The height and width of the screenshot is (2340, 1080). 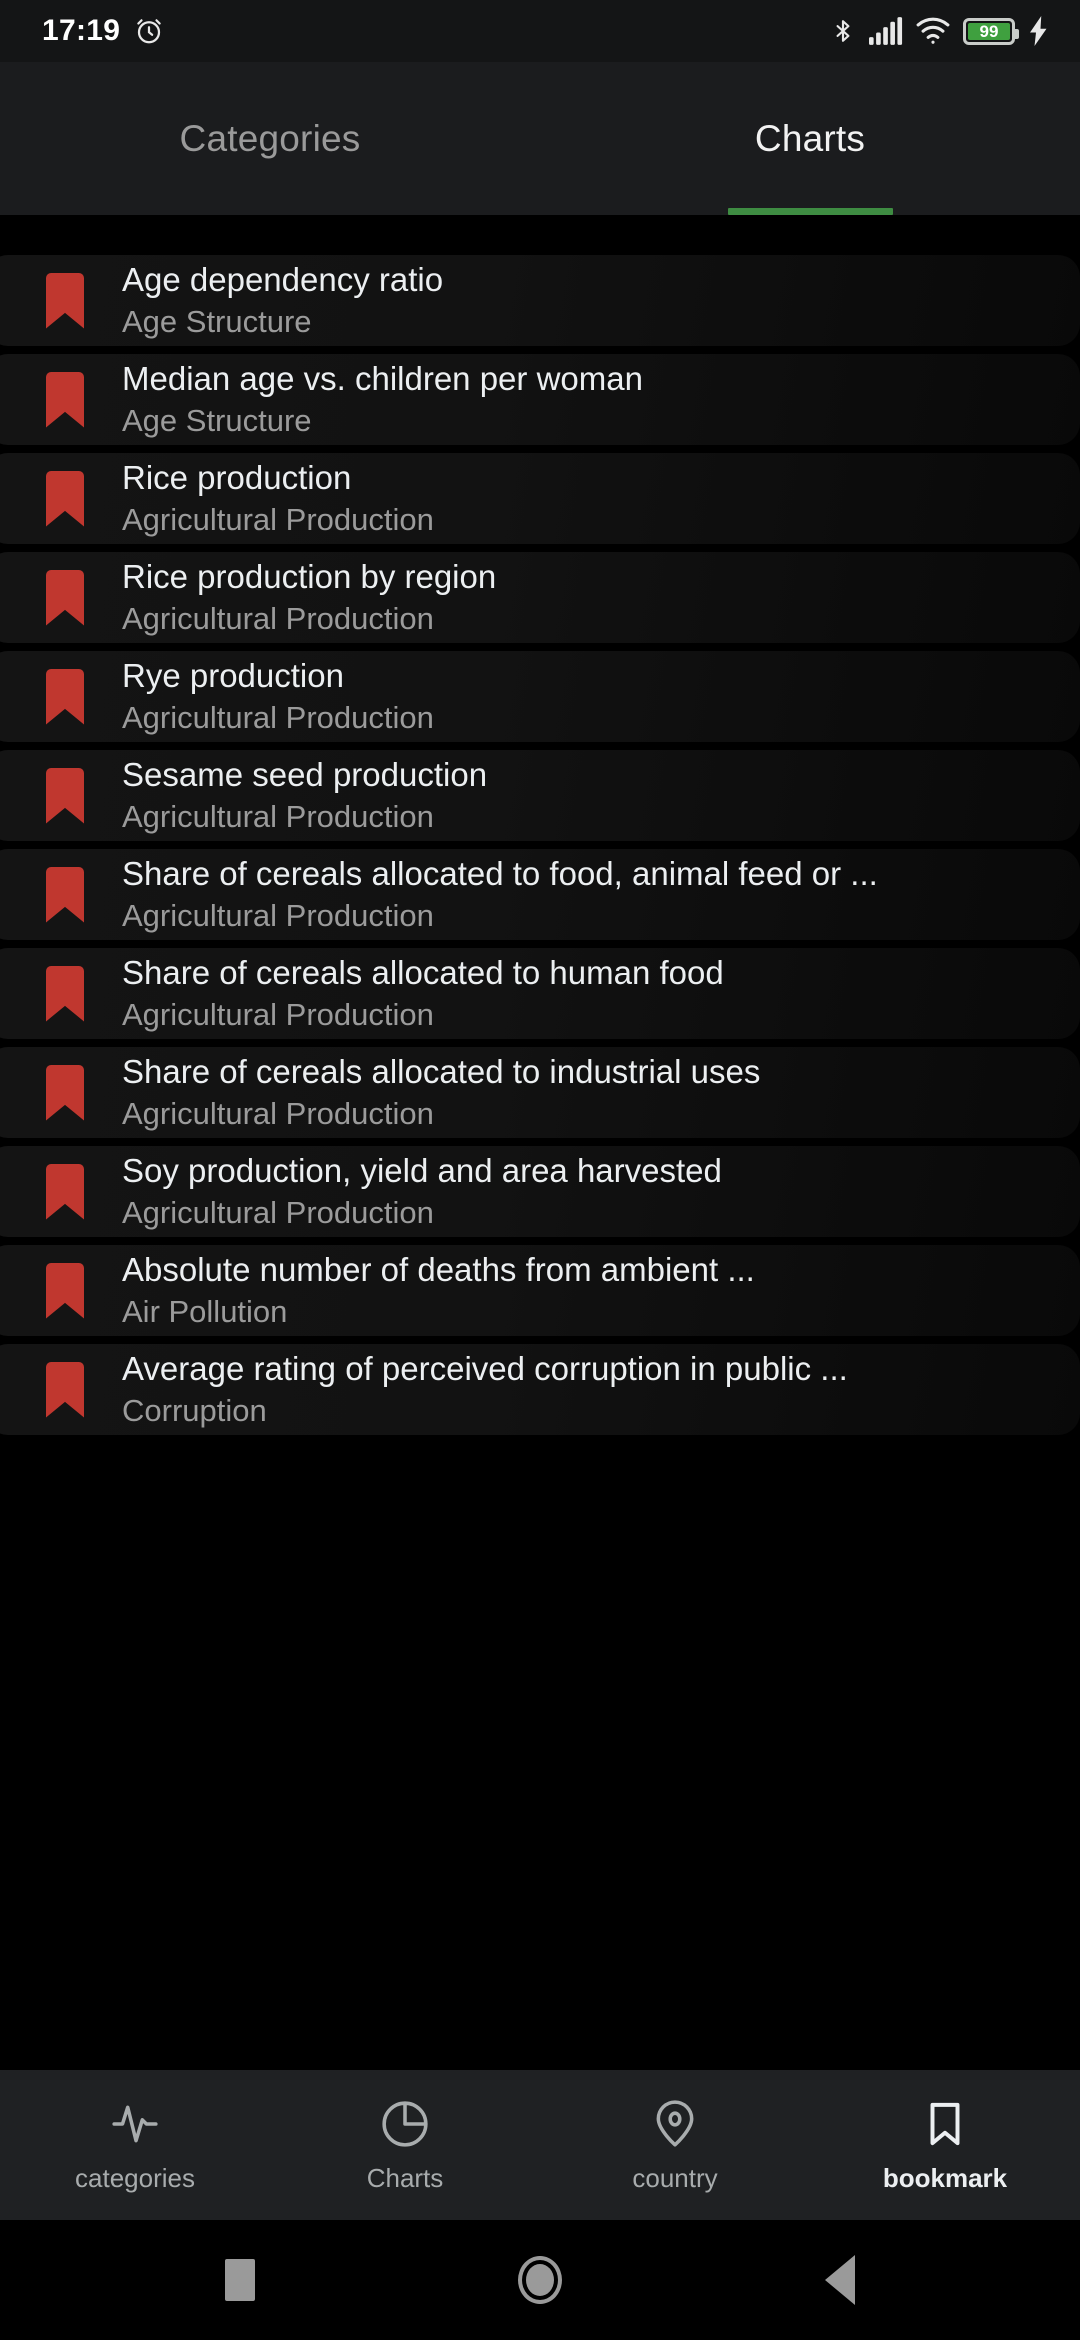 I want to click on bottom-nav-label-charts: Charts, so click(x=405, y=2177).